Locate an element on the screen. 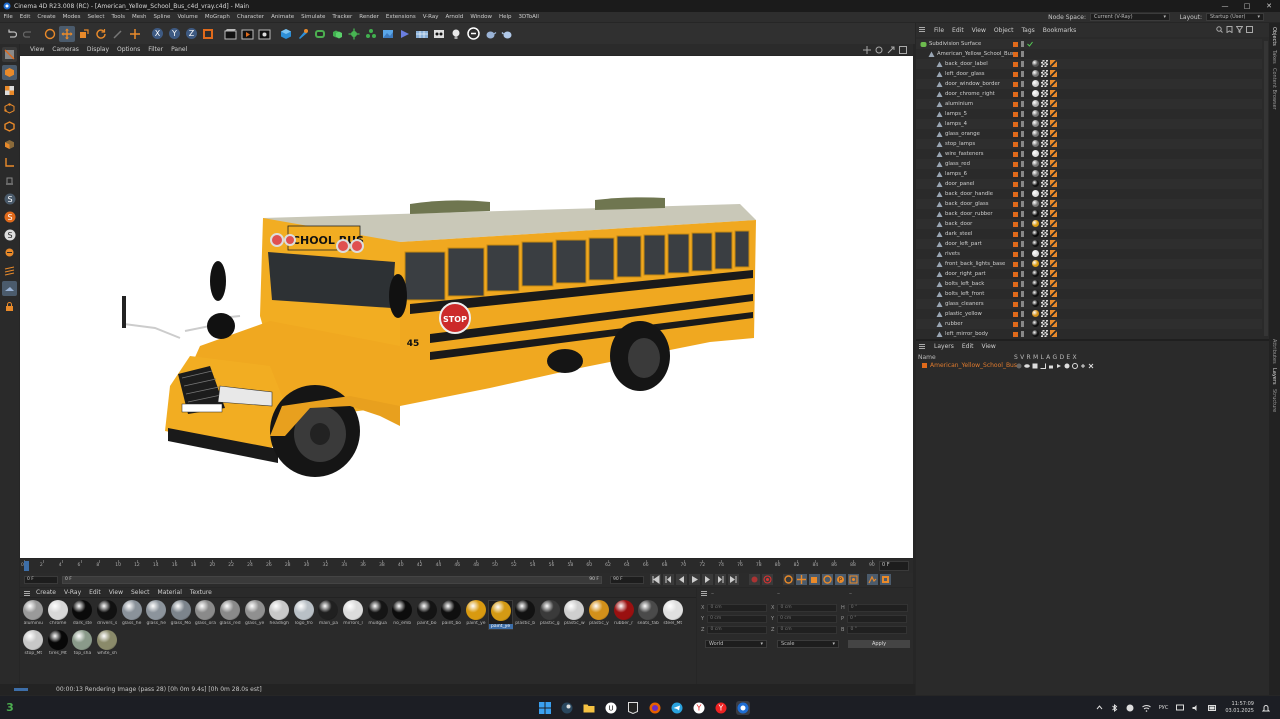 This screenshot has height=719, width=1280. material-slot: tires_Mt is located at coordinates (58, 645).